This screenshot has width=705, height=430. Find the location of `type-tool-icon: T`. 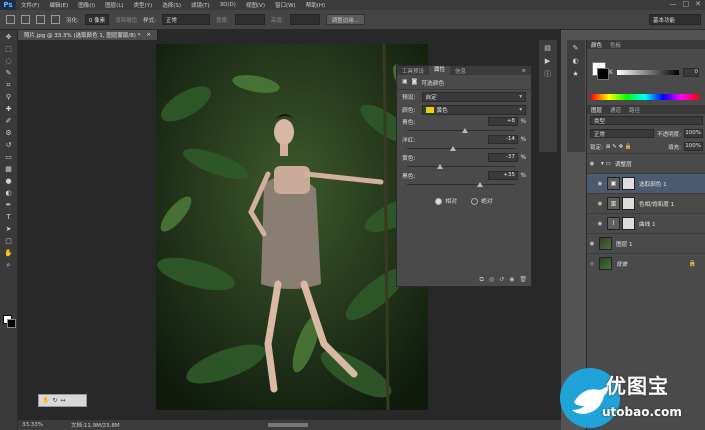

type-tool-icon: T is located at coordinates (8, 217).